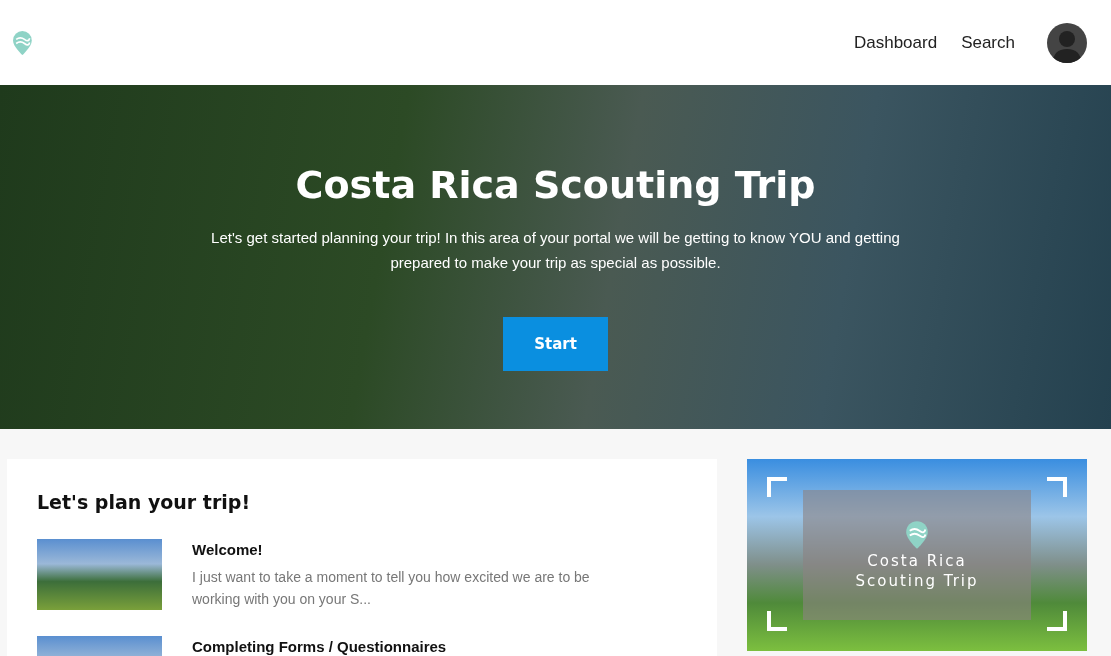  I want to click on photo-placeholder, so click(99, 574).